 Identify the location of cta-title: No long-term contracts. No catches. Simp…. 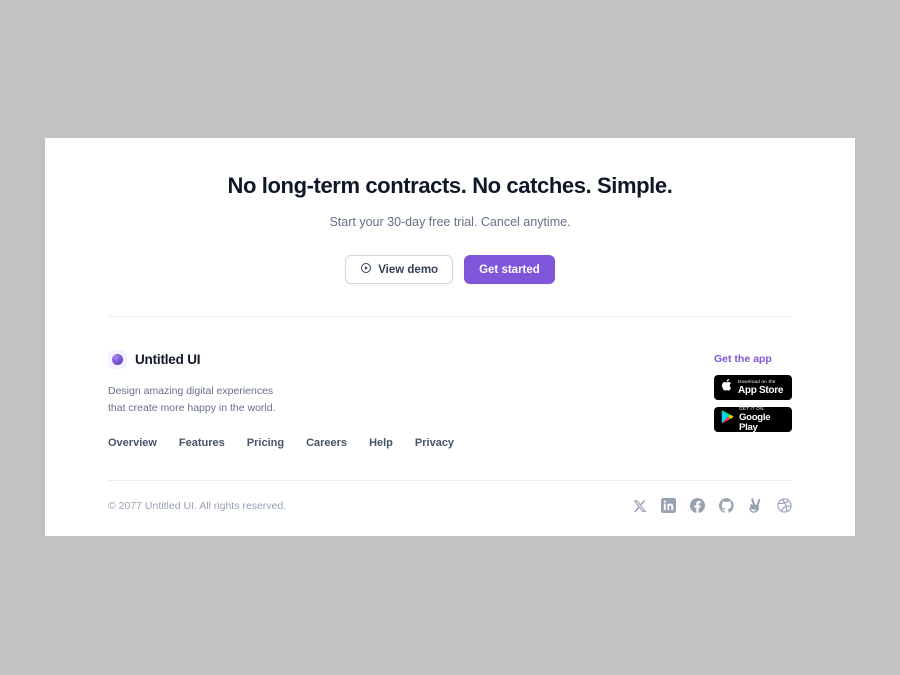
(450, 185).